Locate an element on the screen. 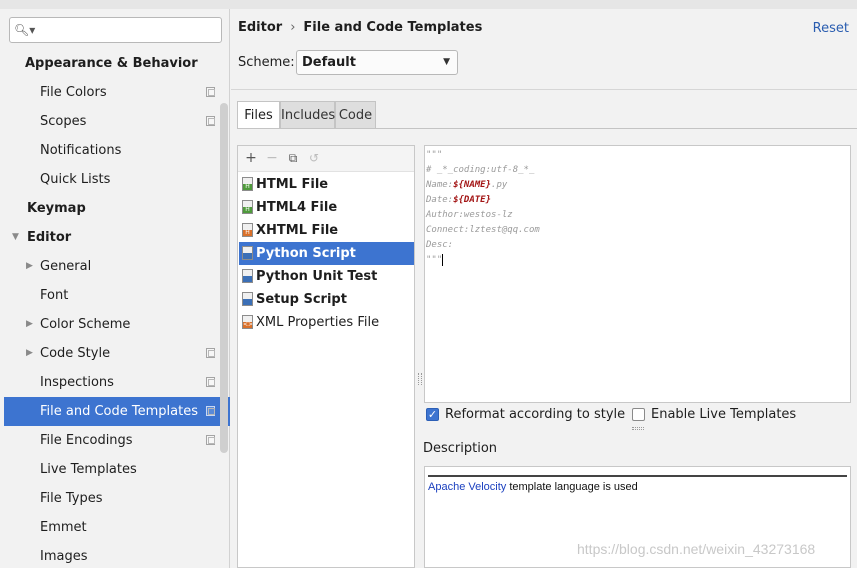  sidebar-item-appearance-behavior: Appearance & Behavior is located at coordinates (117, 63).